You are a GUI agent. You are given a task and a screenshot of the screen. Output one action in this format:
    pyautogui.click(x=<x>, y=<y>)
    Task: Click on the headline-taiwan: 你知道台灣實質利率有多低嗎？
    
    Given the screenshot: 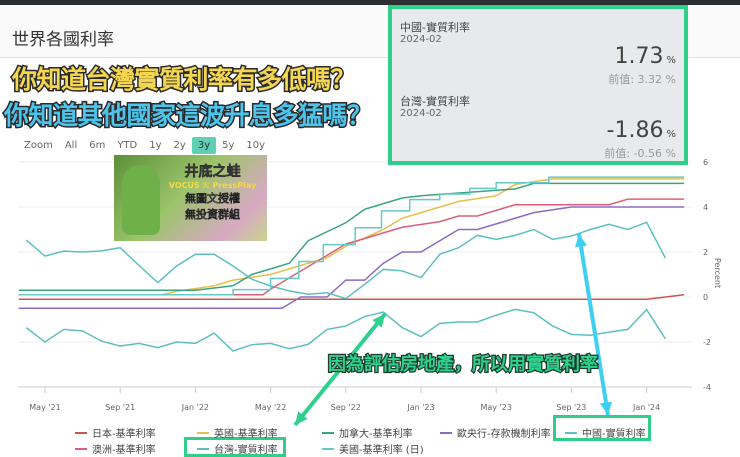 What is the action you would take?
    pyautogui.click(x=183, y=80)
    